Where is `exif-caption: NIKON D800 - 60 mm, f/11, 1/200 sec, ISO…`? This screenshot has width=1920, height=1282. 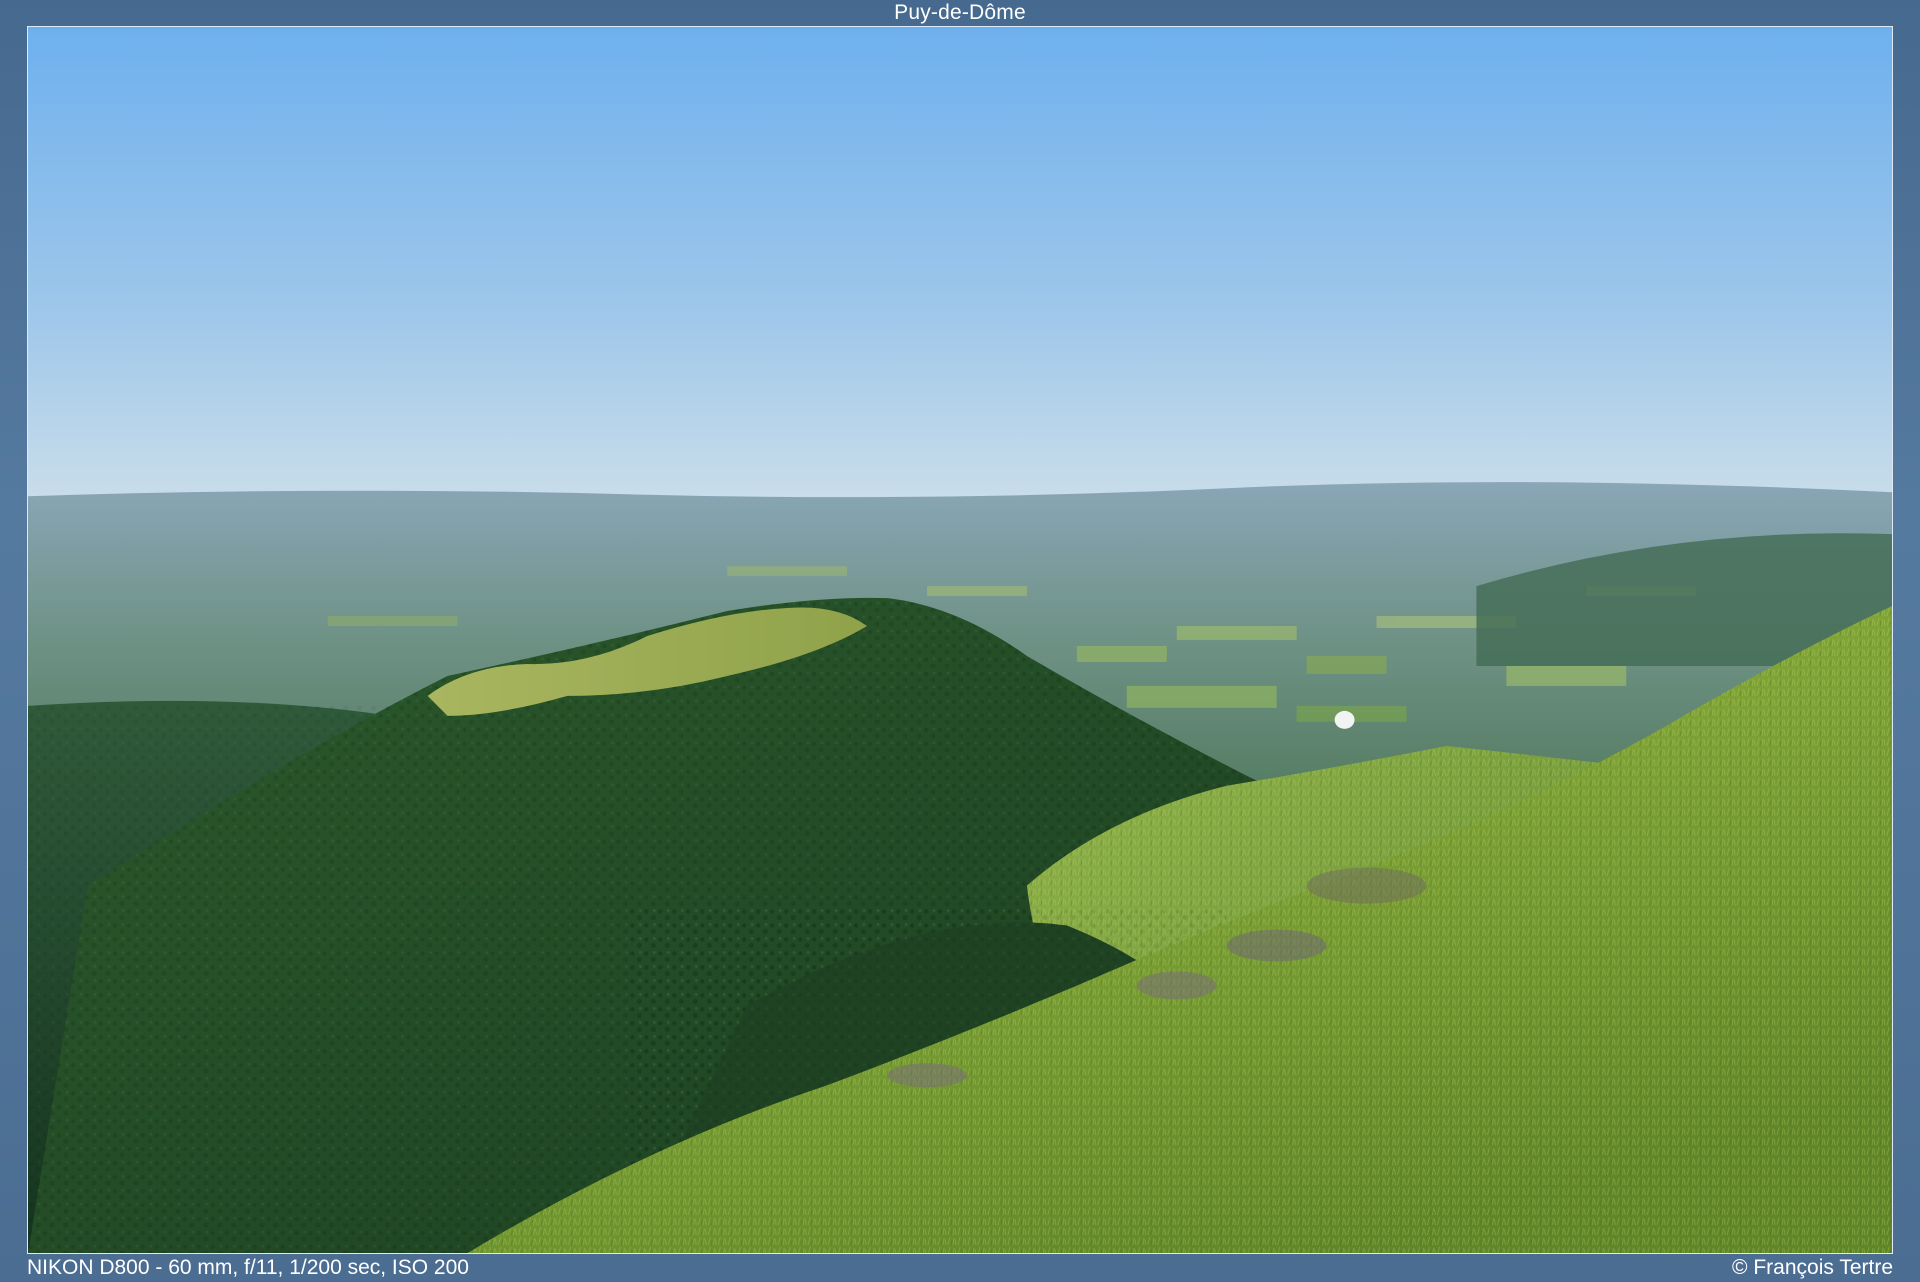
exif-caption: NIKON D800 - 60 mm, f/11, 1/200 sec, ISO… is located at coordinates (248, 1267).